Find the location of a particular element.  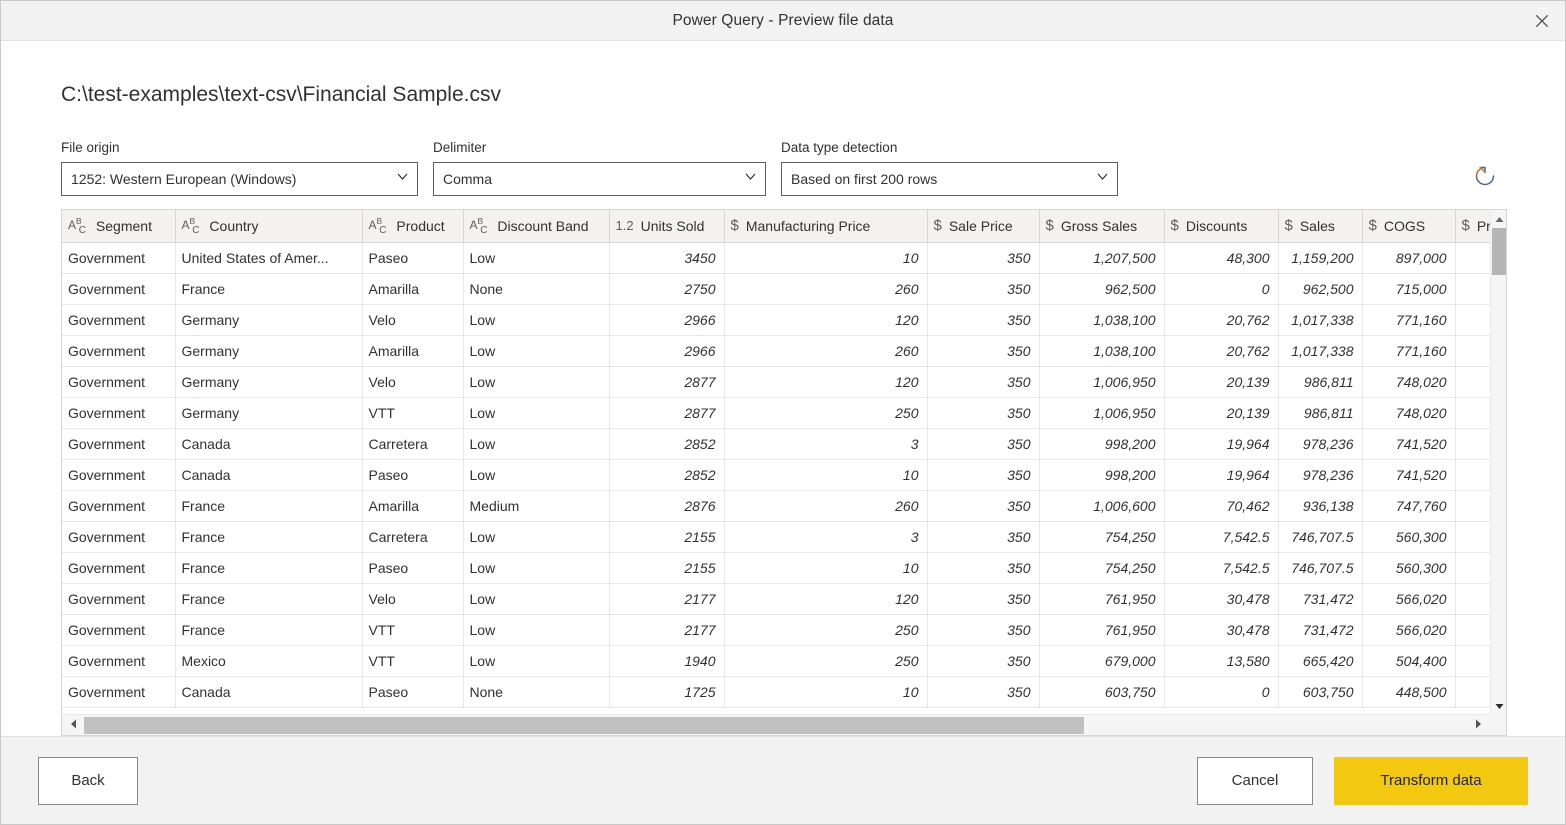

column-header-label: Sale Price is located at coordinates (980, 225).